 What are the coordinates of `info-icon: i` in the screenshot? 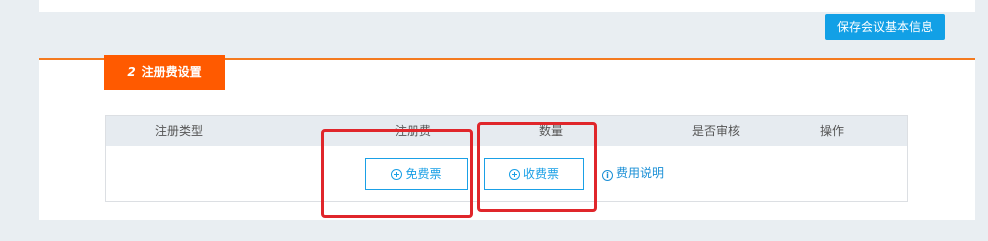 It's located at (607, 175).